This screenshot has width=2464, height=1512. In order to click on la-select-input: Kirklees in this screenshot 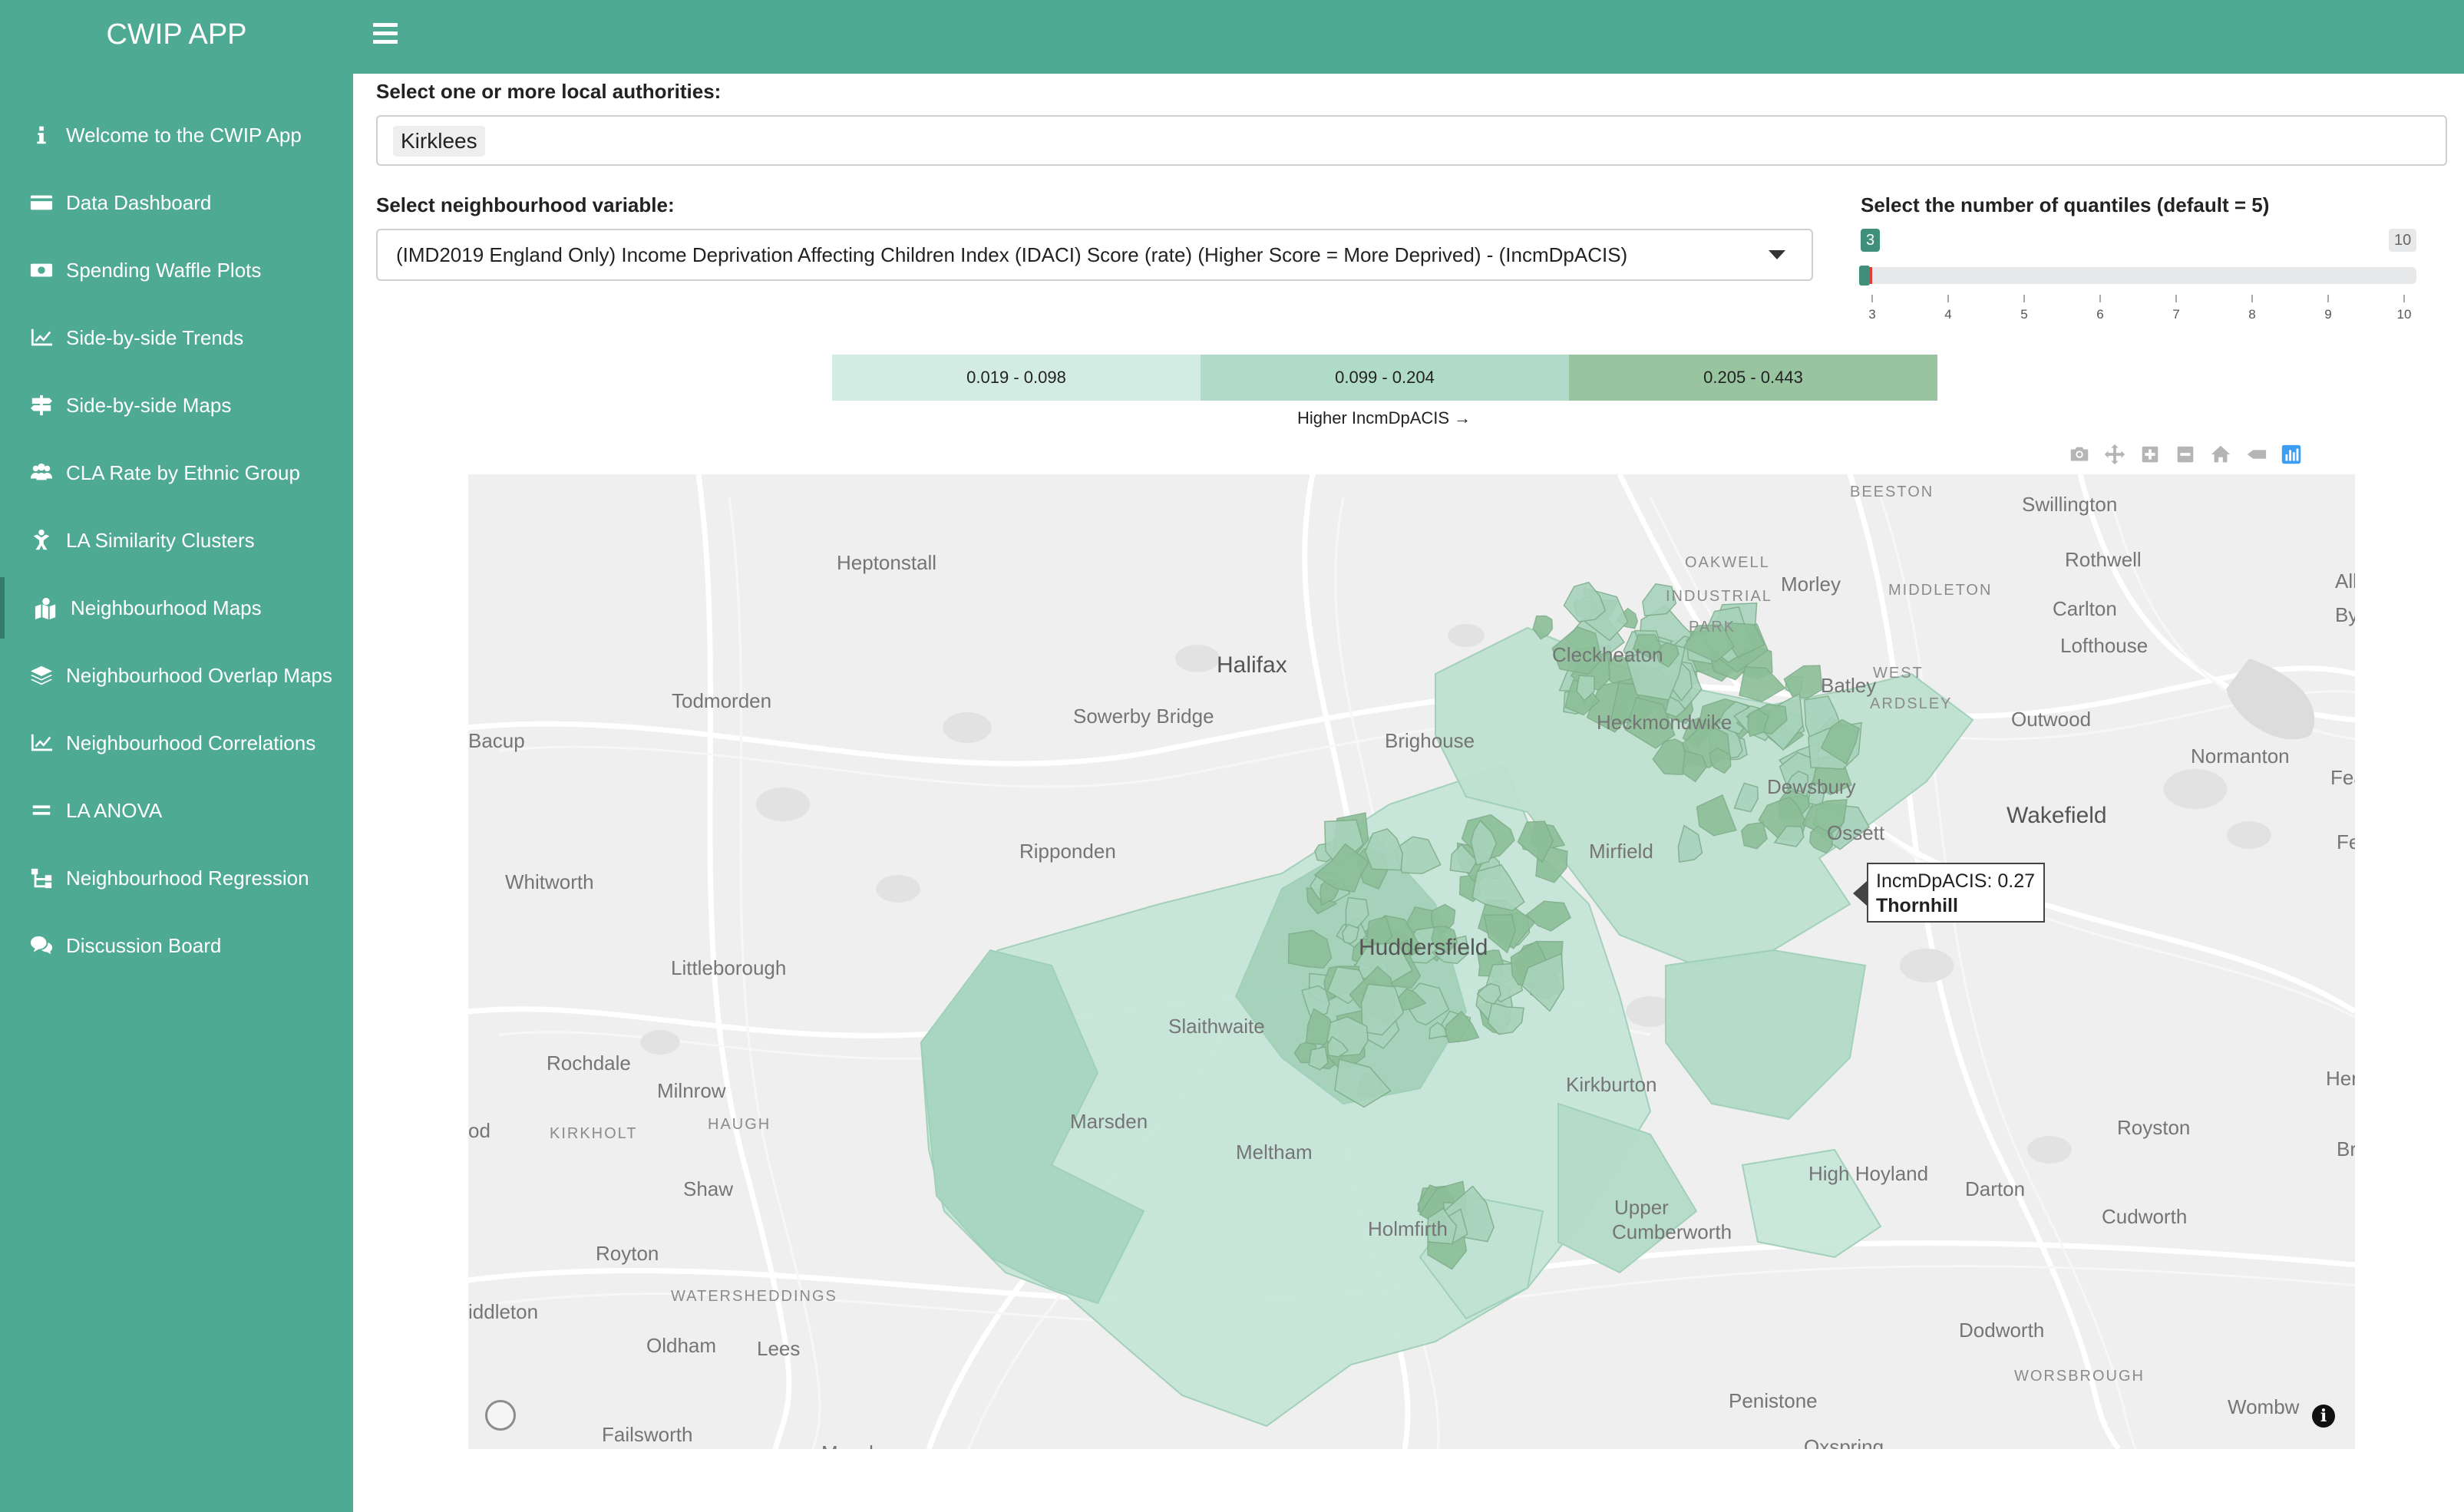, I will do `click(1411, 141)`.